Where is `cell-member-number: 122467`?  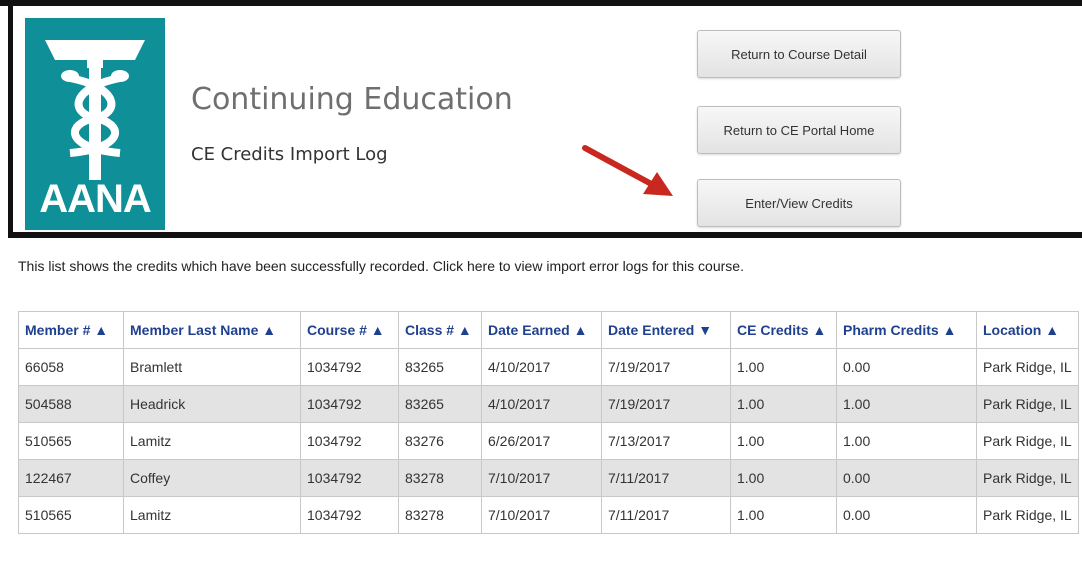 cell-member-number: 122467 is located at coordinates (71, 478).